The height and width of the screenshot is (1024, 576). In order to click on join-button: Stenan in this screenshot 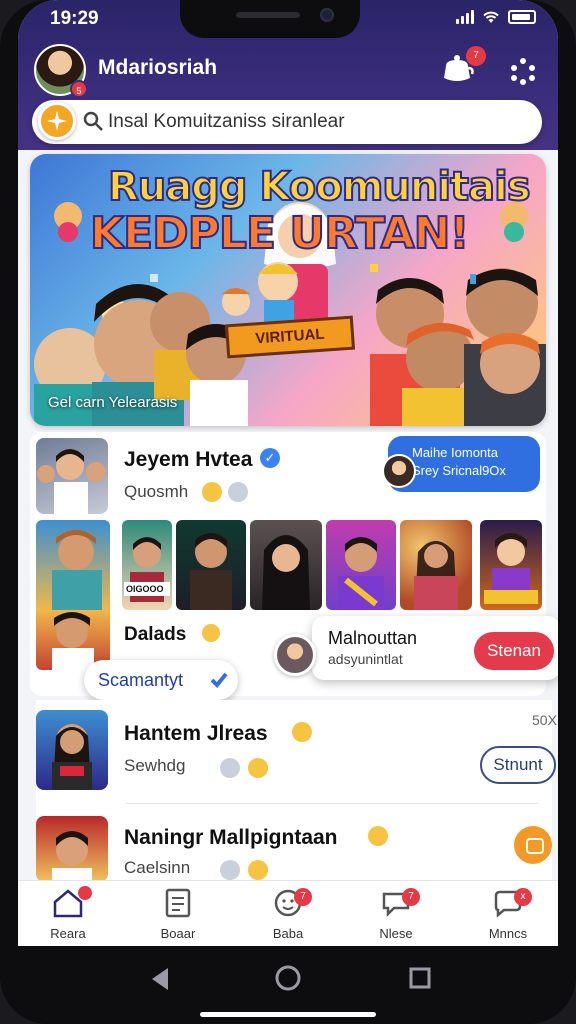, I will do `click(514, 651)`.